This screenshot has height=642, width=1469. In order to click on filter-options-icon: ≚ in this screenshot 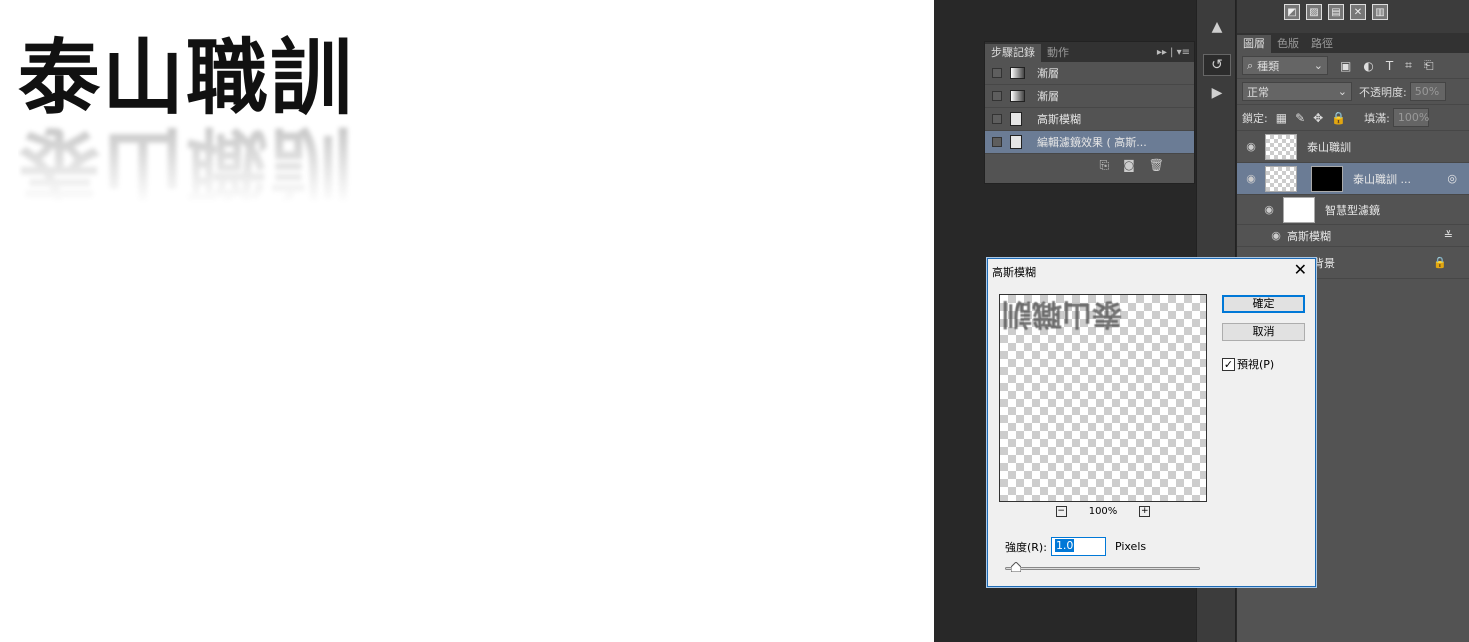, I will do `click(1448, 235)`.